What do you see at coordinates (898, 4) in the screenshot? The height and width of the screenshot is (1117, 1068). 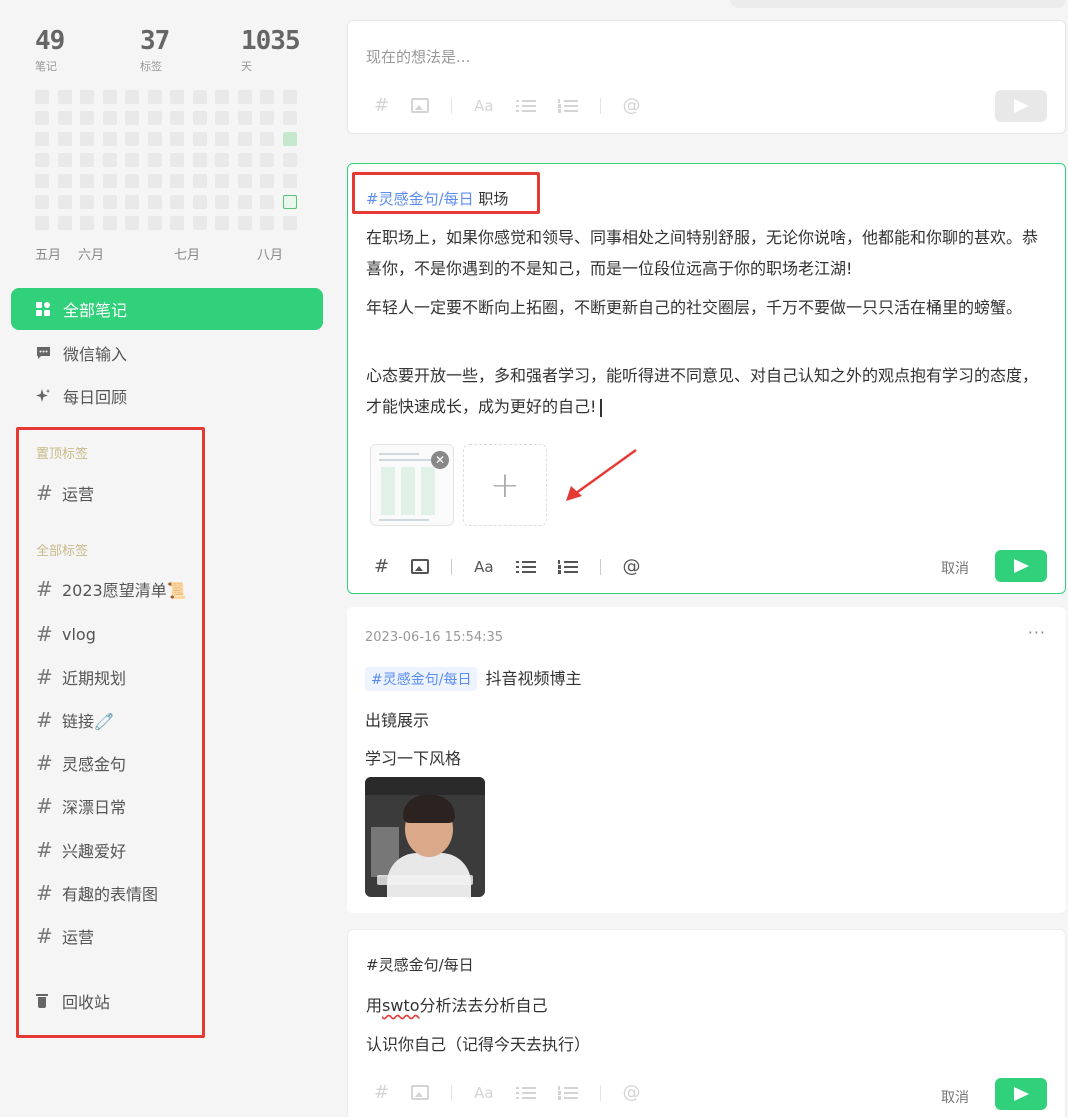 I see `top-search-bar` at bounding box center [898, 4].